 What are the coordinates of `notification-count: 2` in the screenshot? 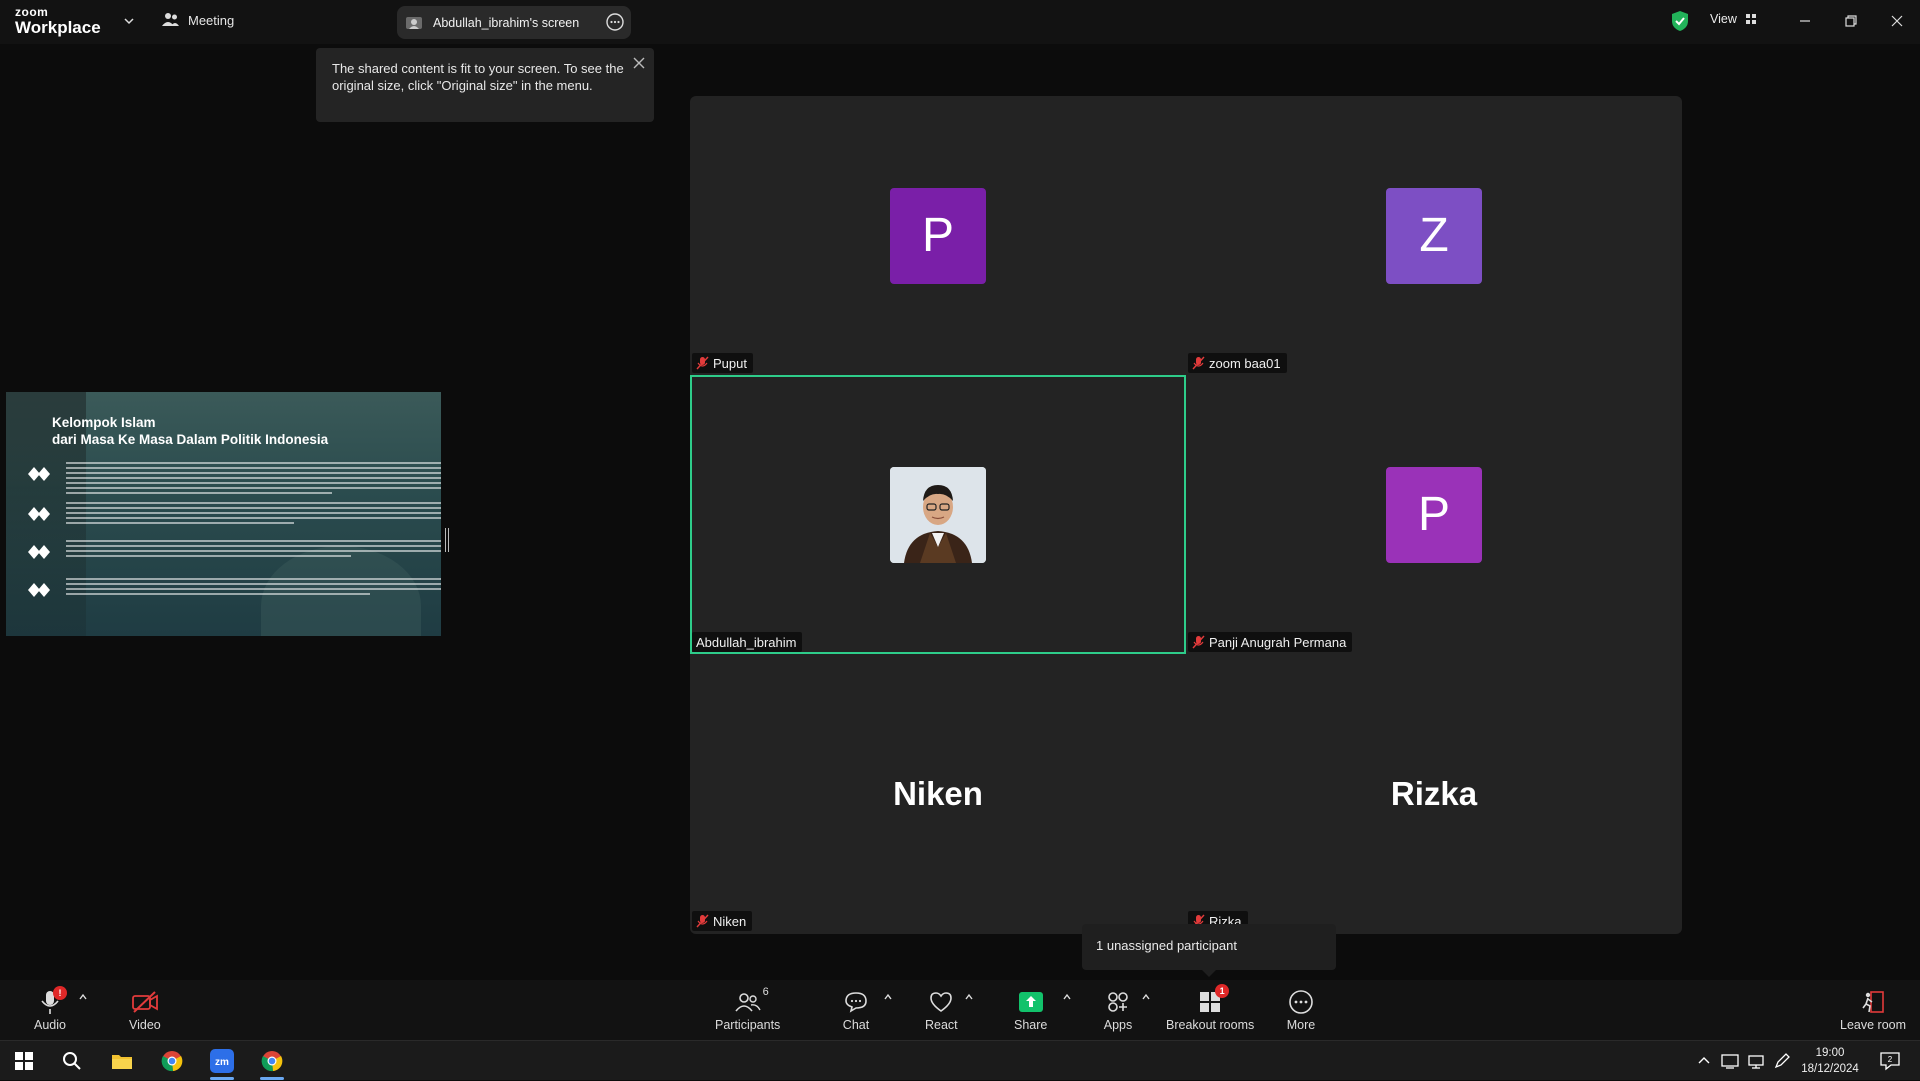 It's located at (1890, 1059).